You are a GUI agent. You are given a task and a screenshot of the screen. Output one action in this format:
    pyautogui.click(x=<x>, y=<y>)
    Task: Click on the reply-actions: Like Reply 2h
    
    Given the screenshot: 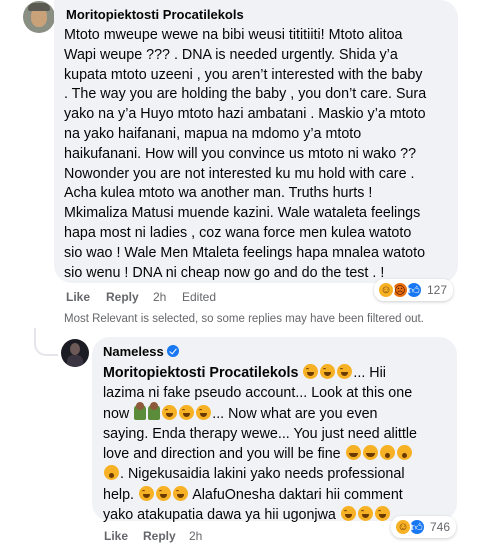 What is the action you would take?
    pyautogui.click(x=153, y=536)
    